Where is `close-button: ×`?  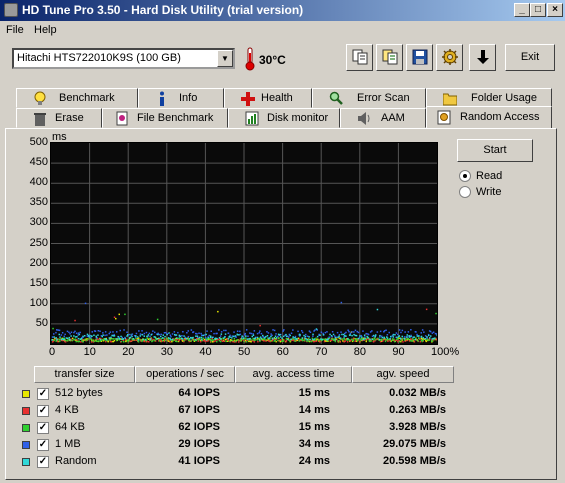
close-button: × is located at coordinates (555, 10).